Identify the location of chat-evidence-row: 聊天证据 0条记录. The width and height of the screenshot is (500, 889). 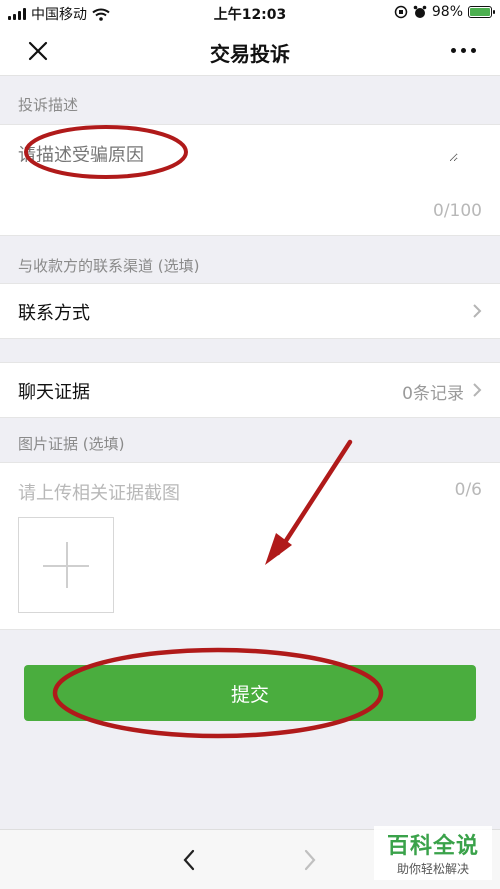
(250, 390).